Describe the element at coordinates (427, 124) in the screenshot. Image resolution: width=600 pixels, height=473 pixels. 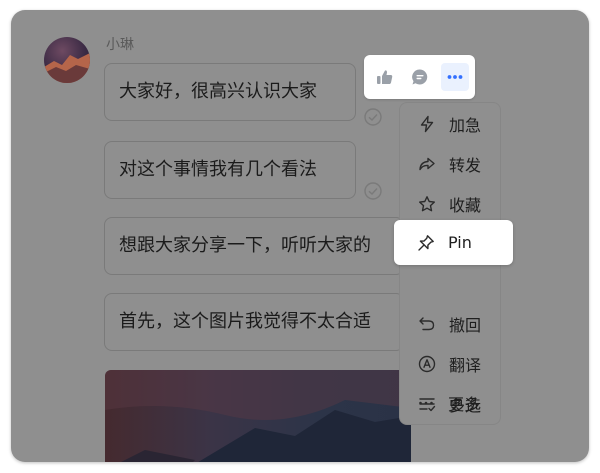
I see `lightning-icon` at that location.